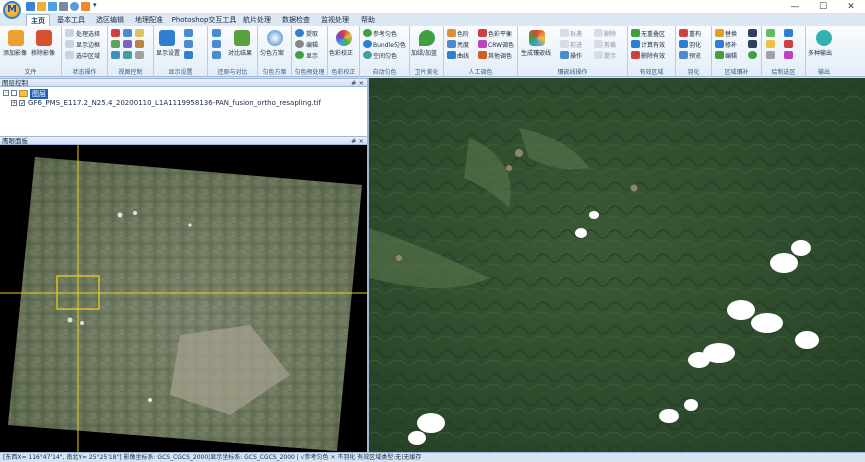 This screenshot has width=865, height=462. What do you see at coordinates (500, 55) in the screenshot?
I see `manual-item: 其他调色` at bounding box center [500, 55].